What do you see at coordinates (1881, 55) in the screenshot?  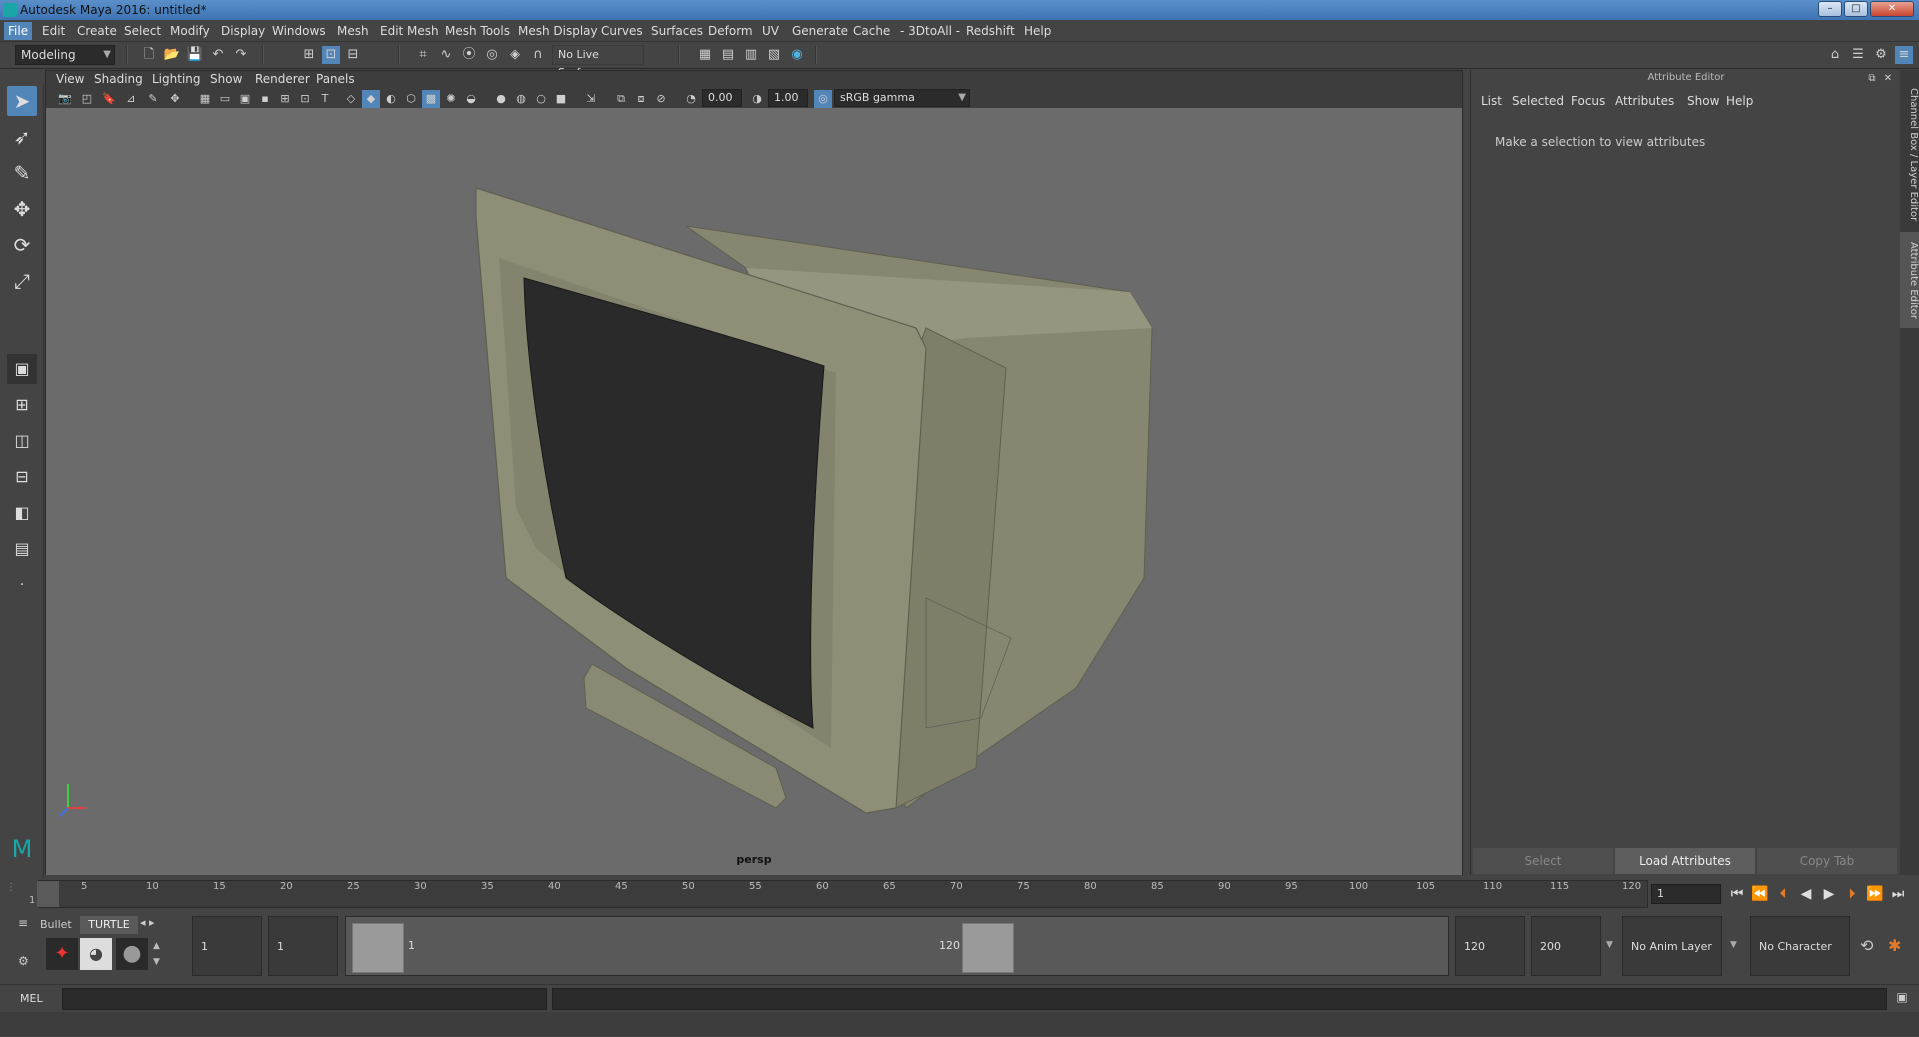 I see `tool-settings-icon: ⚙` at bounding box center [1881, 55].